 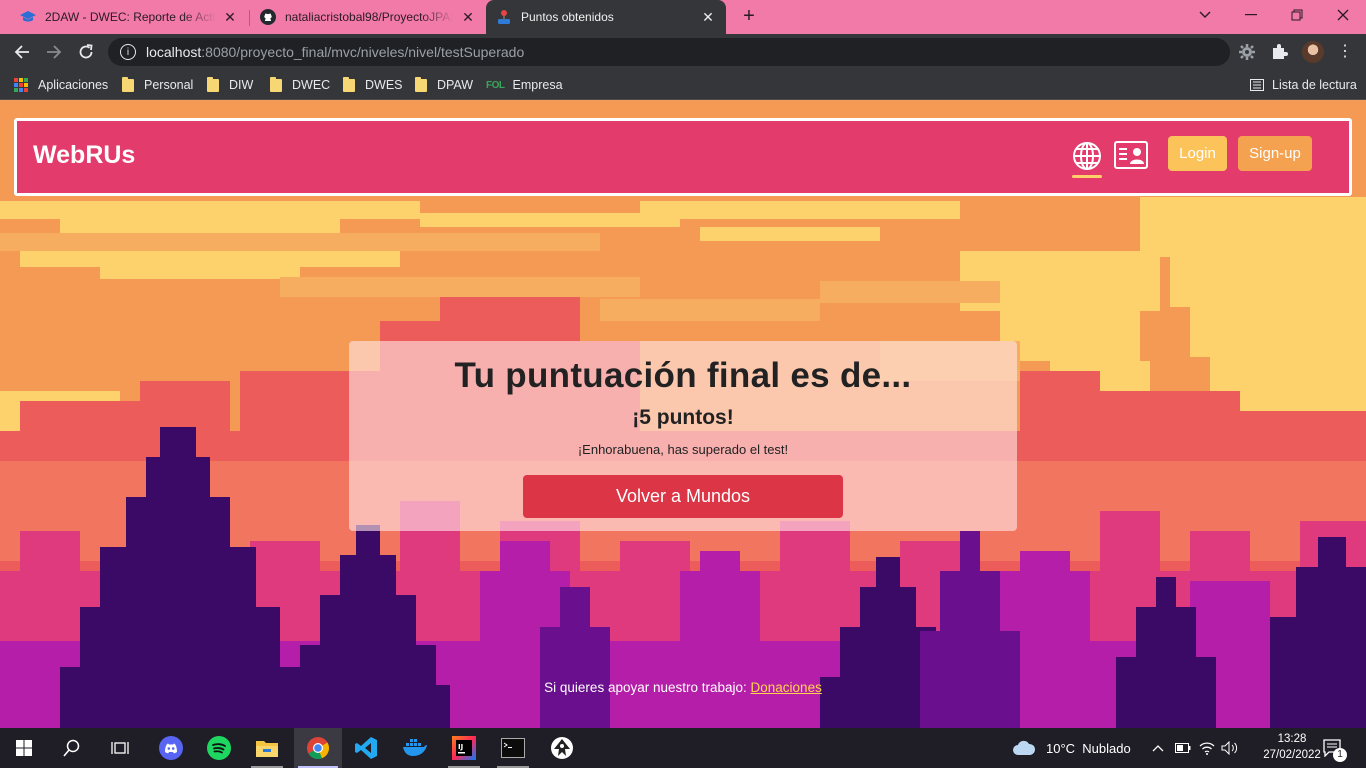 I want to click on discord-icon, so click(x=171, y=748).